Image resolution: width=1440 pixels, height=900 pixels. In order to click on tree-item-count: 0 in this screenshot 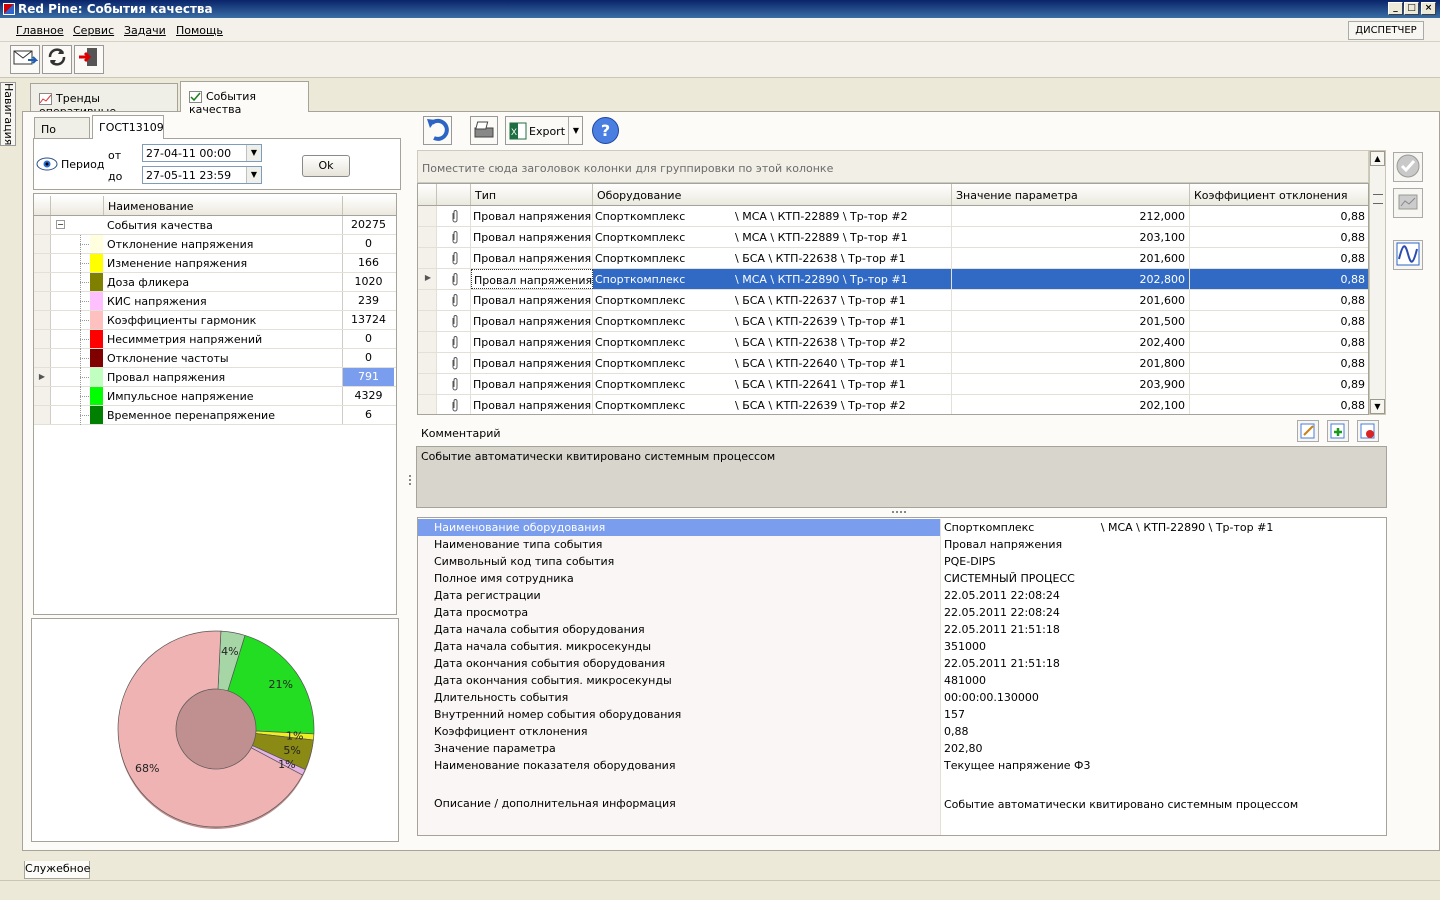, I will do `click(368, 339)`.